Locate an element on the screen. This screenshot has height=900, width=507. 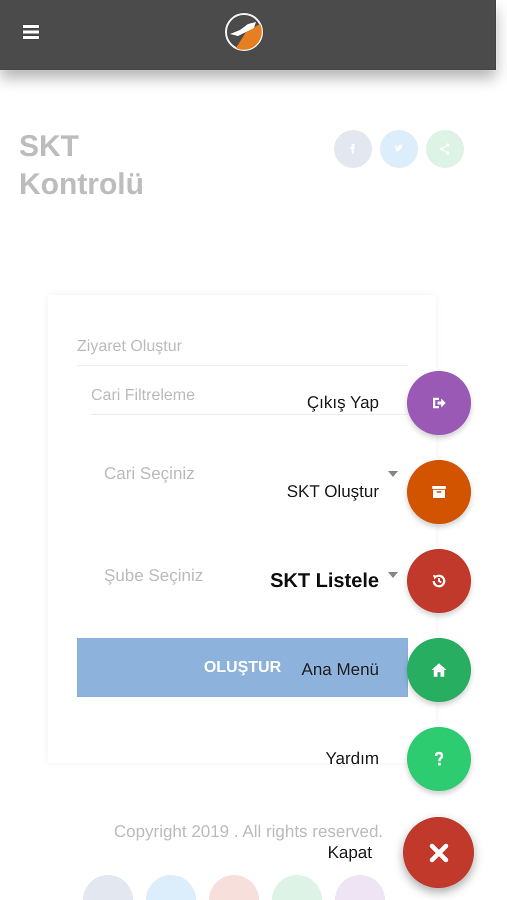
home-icon is located at coordinates (439, 670).